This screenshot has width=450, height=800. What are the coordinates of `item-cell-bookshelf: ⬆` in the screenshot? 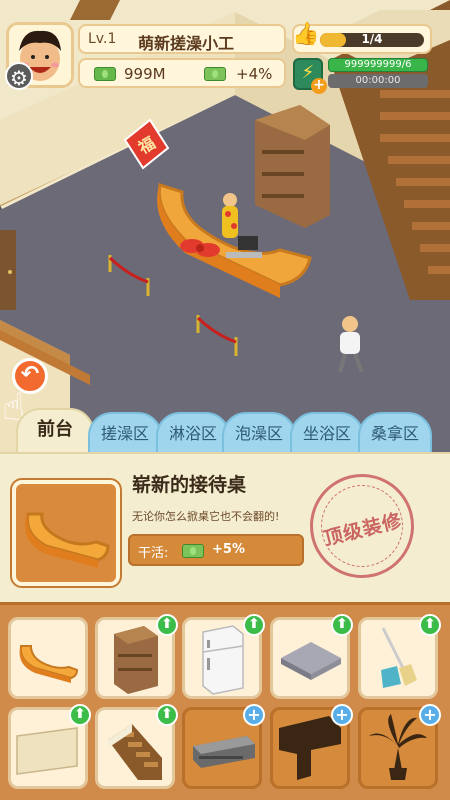 It's located at (136, 656).